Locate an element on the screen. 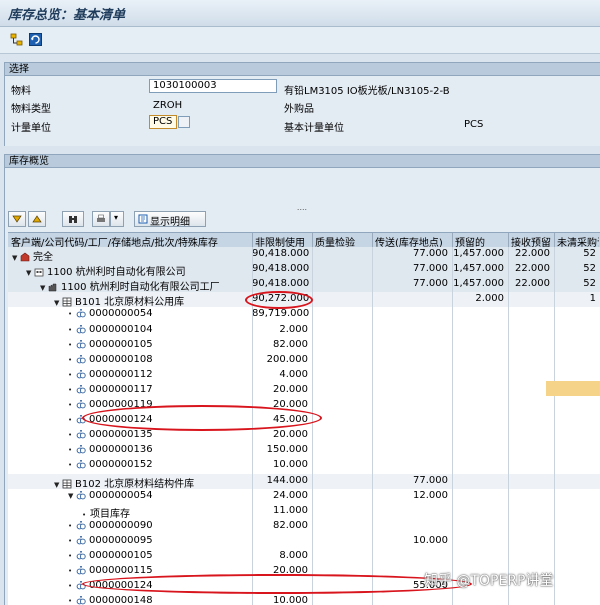  table-row: • 0000000105 8.000 is located at coordinates (304, 556).